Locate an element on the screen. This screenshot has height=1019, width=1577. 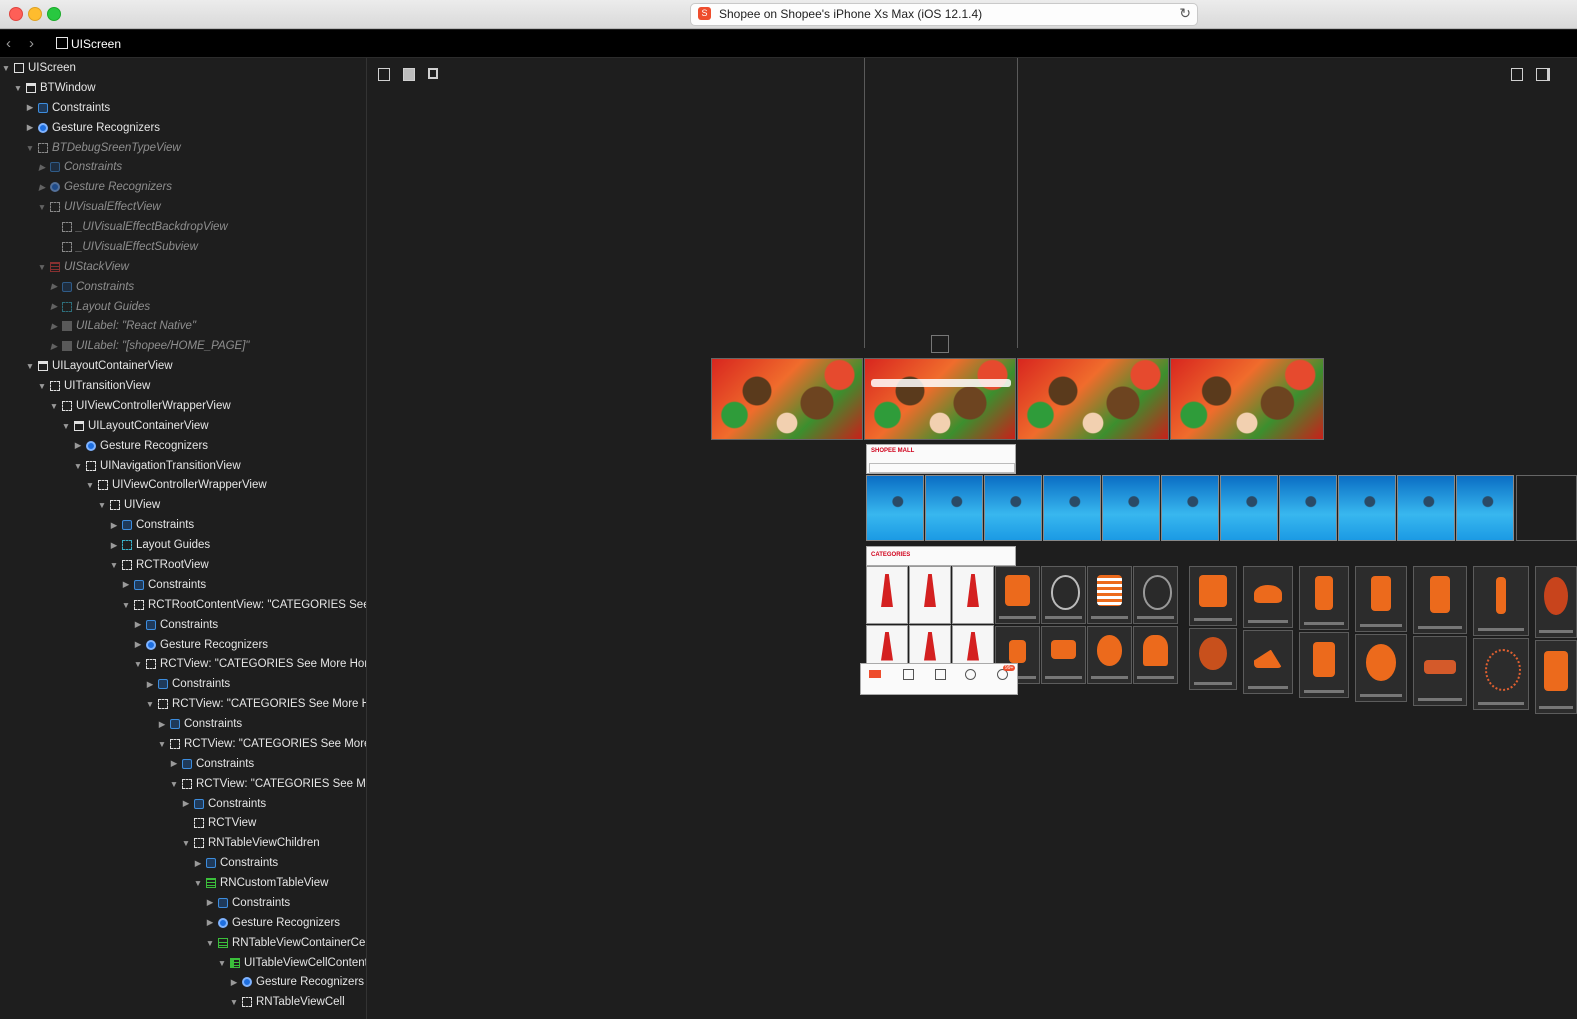
tree-row: ▼ UITableViewCellContent is located at coordinates (291, 963).